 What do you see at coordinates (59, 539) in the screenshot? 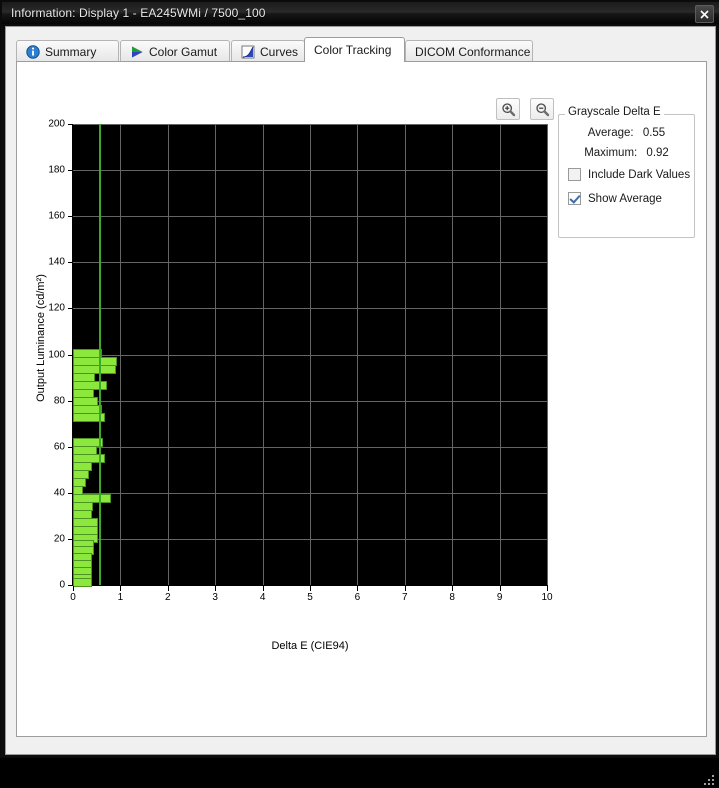
I see `y-tick-label: 20` at bounding box center [59, 539].